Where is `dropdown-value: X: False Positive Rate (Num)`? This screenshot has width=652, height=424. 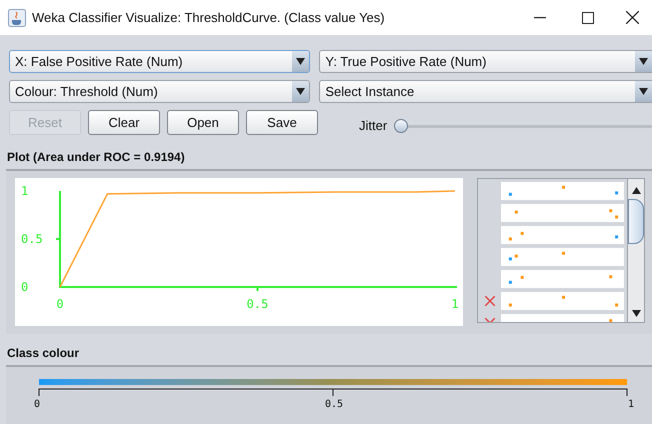
dropdown-value: X: False Positive Rate (Num) is located at coordinates (99, 61).